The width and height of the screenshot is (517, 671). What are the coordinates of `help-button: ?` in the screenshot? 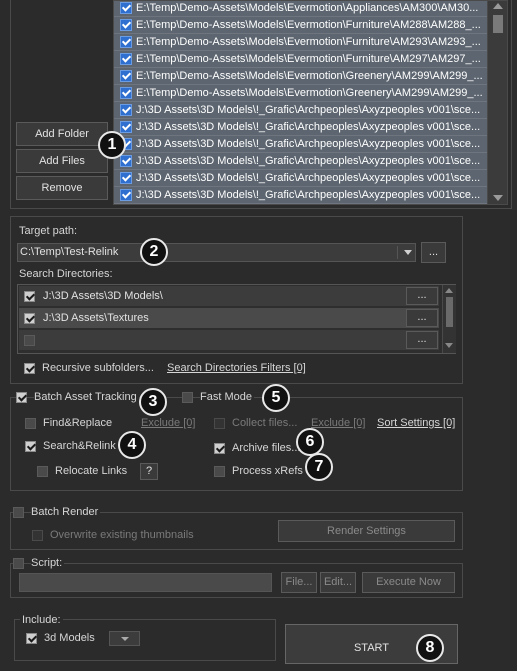 It's located at (149, 471).